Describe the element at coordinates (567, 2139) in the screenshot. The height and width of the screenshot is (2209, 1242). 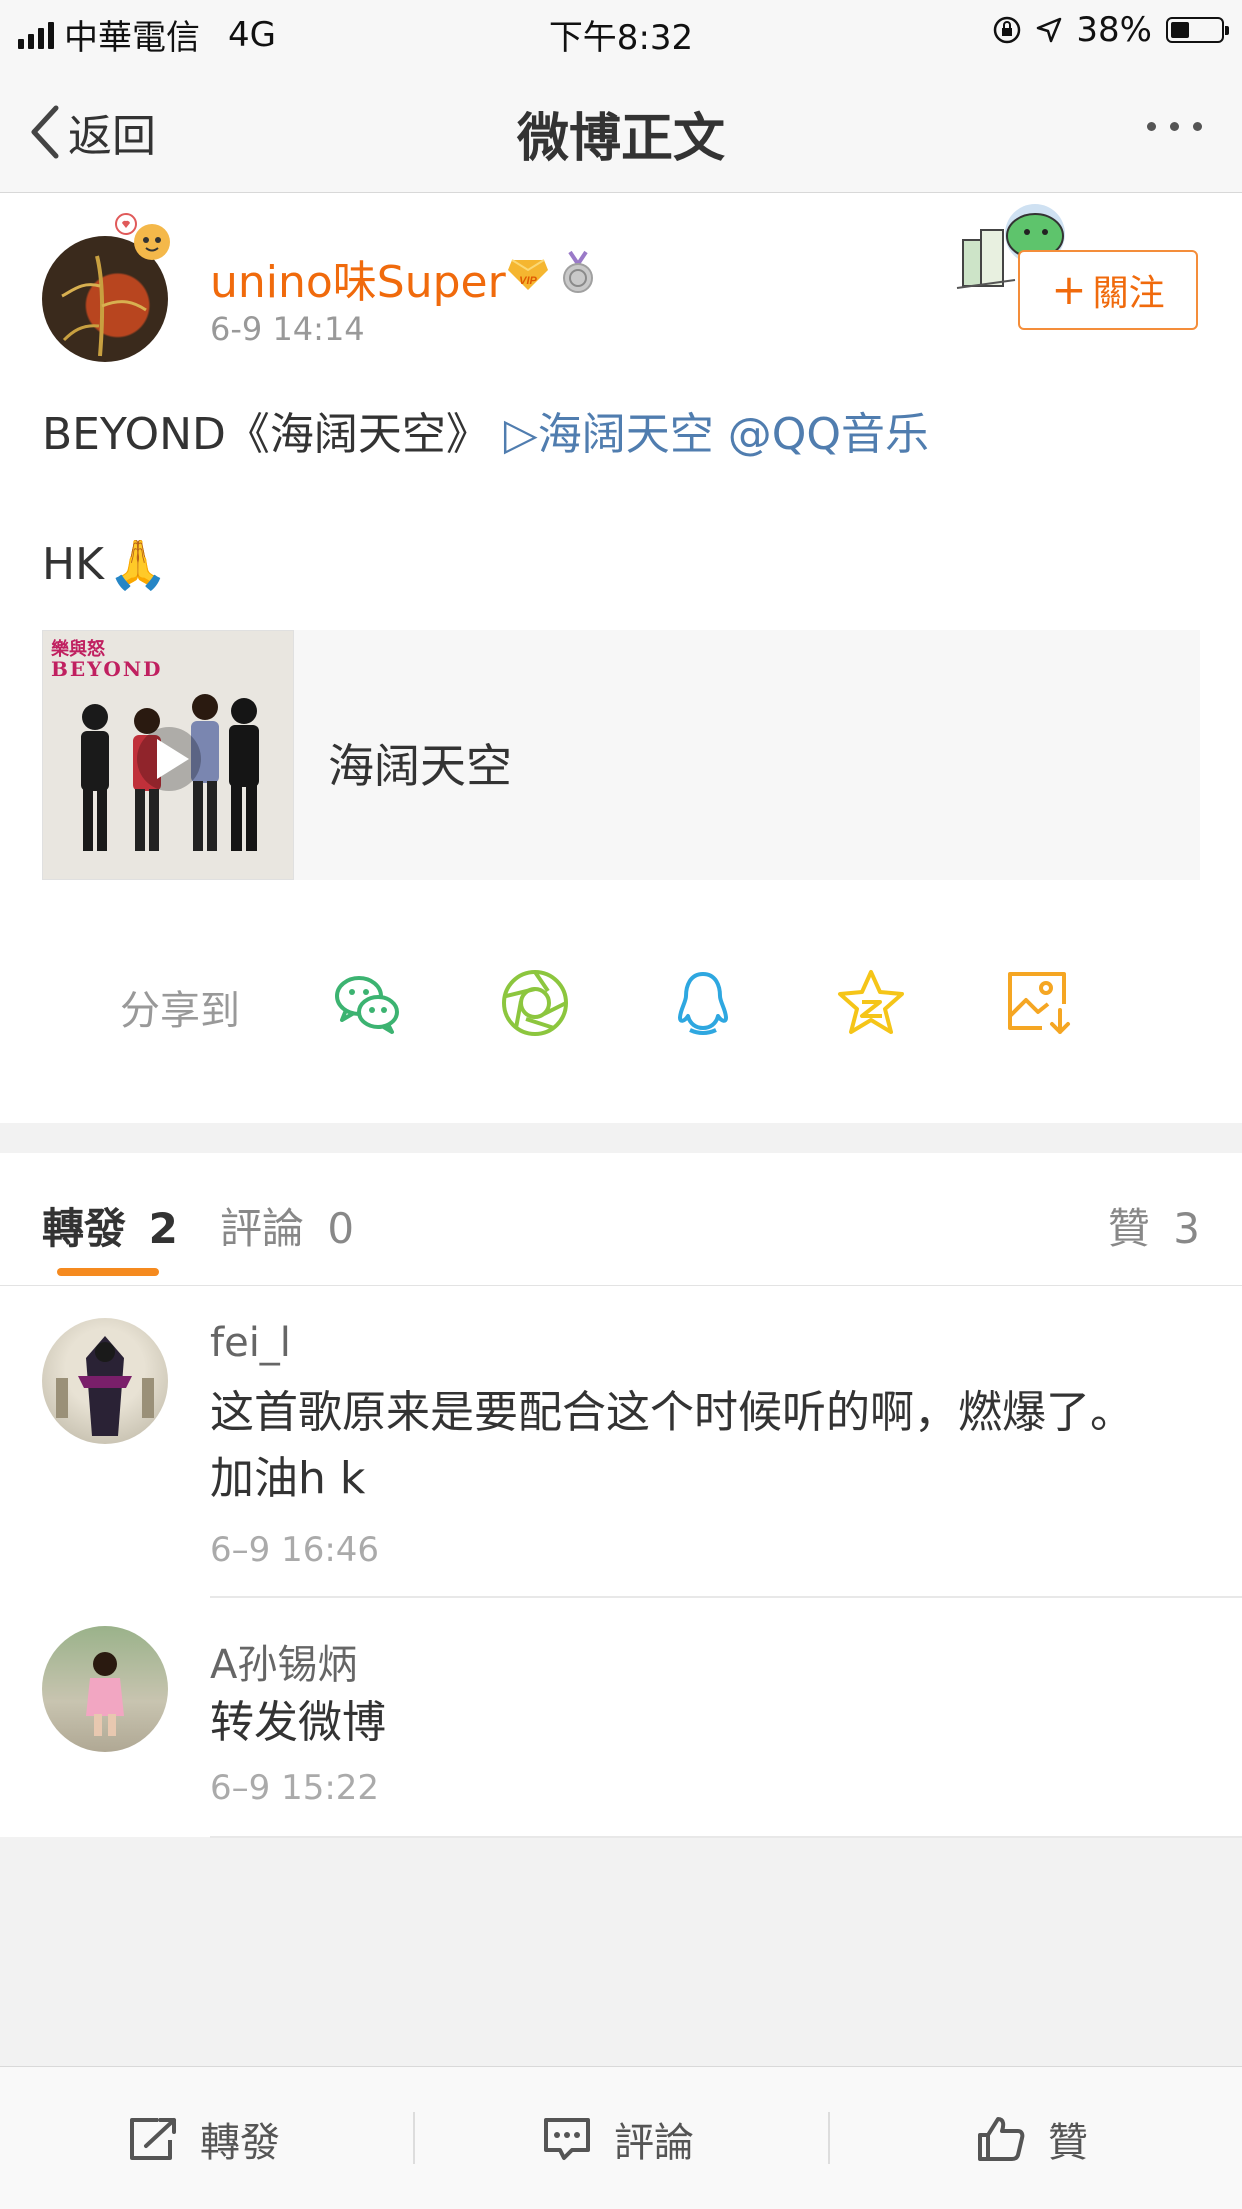
I see `comment-icon` at that location.